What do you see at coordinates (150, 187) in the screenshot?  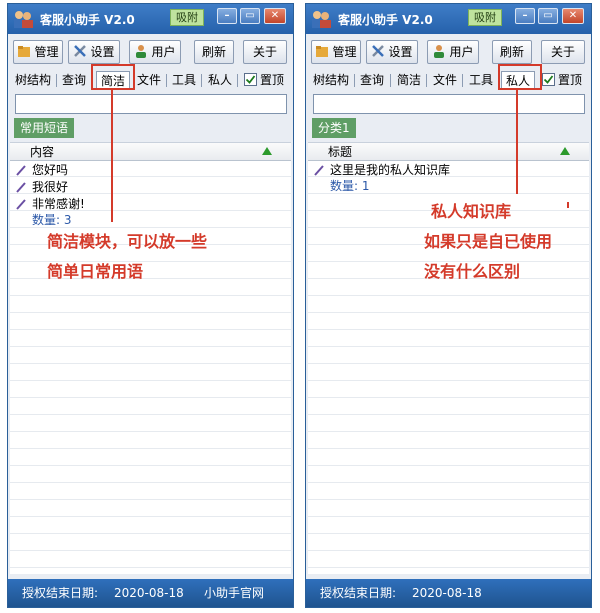 I see `list-item: 我很好` at bounding box center [150, 187].